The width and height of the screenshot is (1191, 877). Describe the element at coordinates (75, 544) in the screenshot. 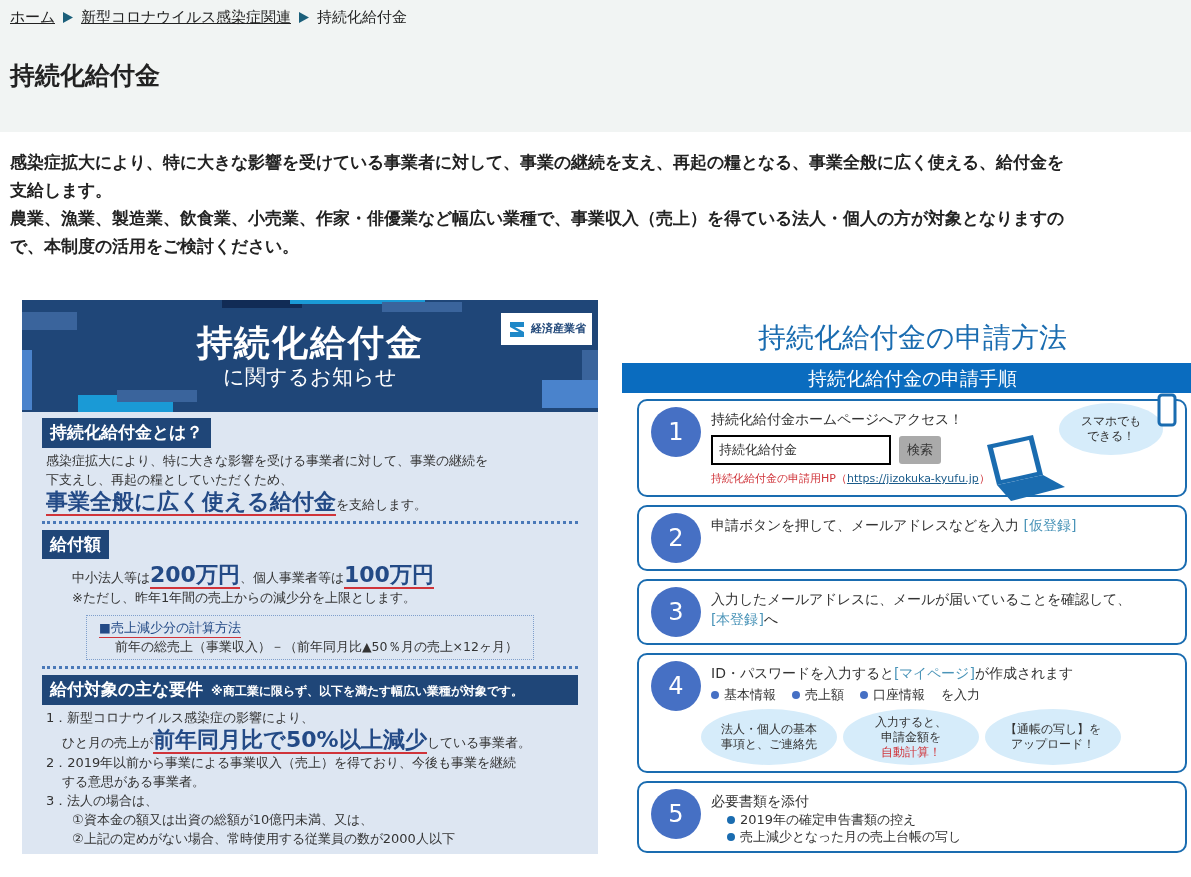

I see `section-heading: 給付額` at that location.